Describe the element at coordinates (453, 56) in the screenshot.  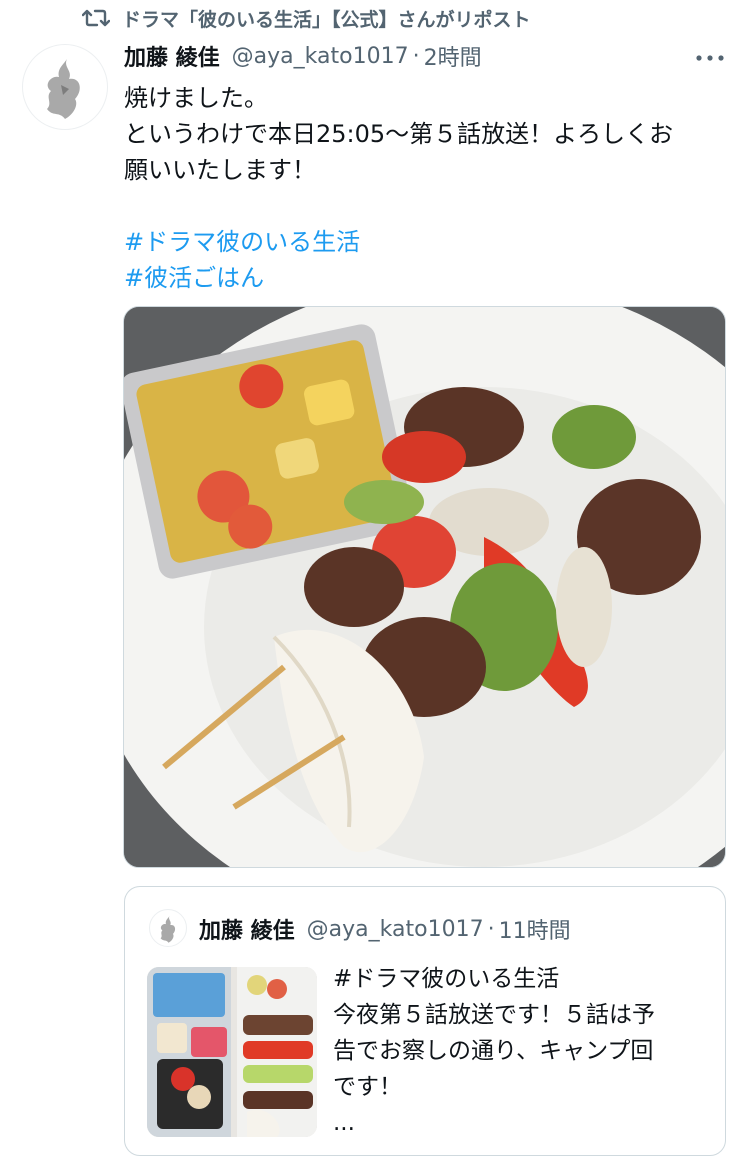
I see `timestamp: 2時間` at that location.